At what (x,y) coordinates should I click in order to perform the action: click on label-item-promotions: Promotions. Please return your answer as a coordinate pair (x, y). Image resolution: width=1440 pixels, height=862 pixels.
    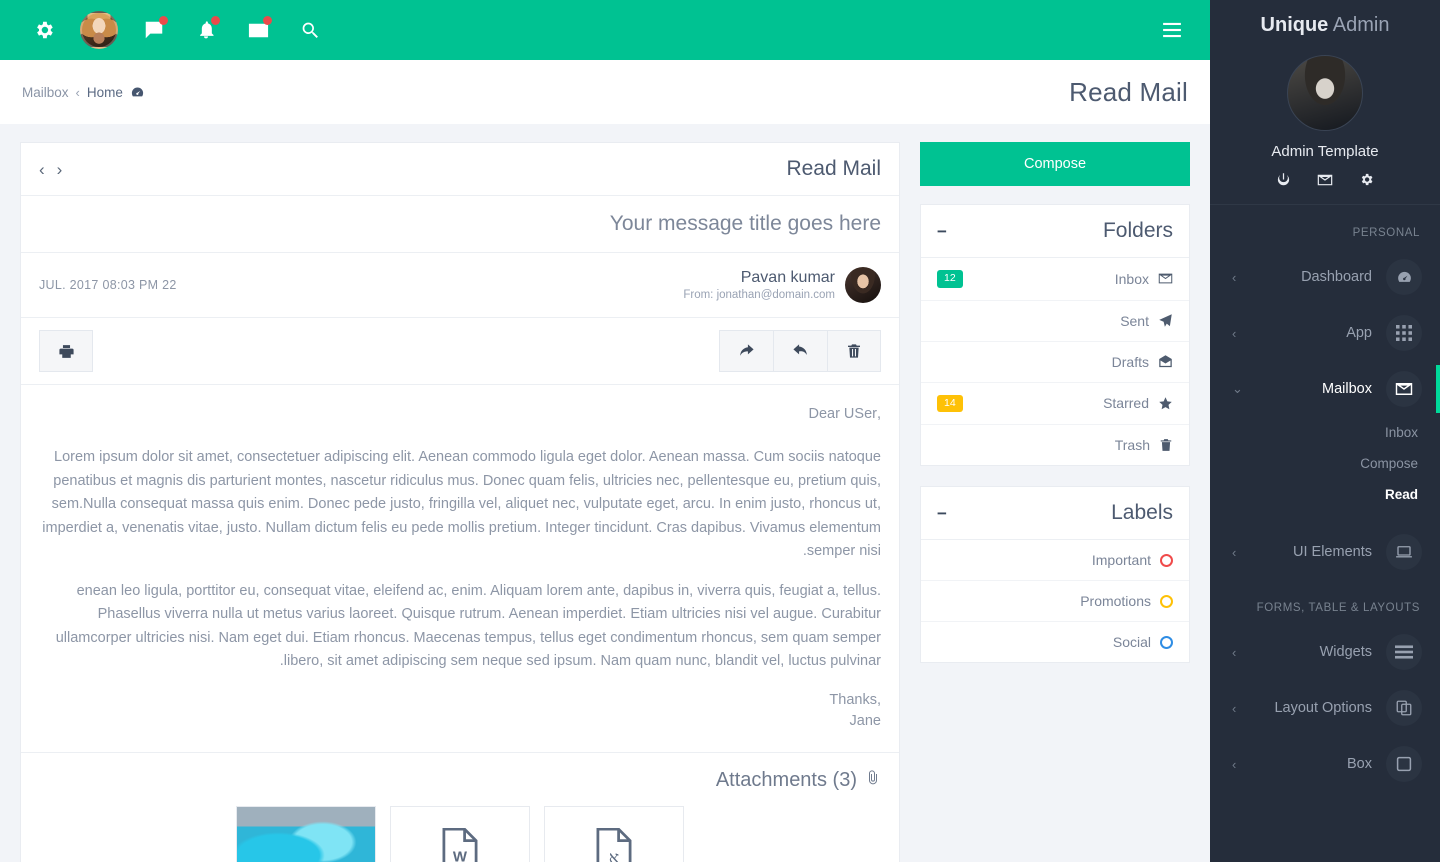
    Looking at the image, I should click on (1055, 602).